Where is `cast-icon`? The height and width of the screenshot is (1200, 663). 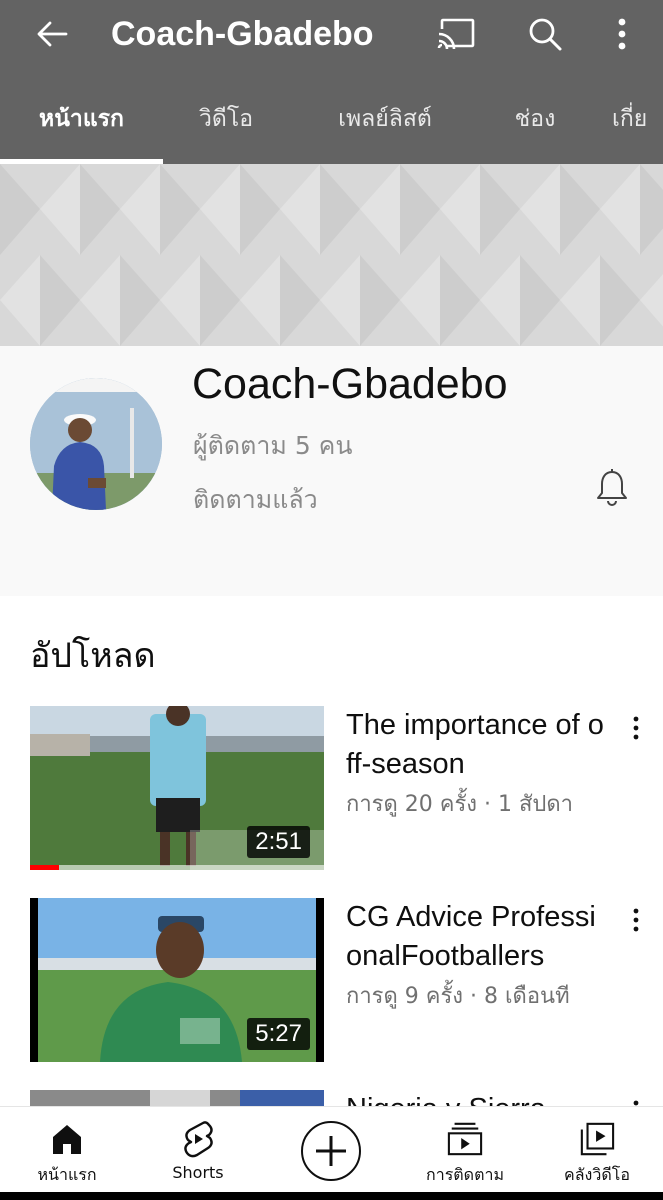 cast-icon is located at coordinates (456, 34).